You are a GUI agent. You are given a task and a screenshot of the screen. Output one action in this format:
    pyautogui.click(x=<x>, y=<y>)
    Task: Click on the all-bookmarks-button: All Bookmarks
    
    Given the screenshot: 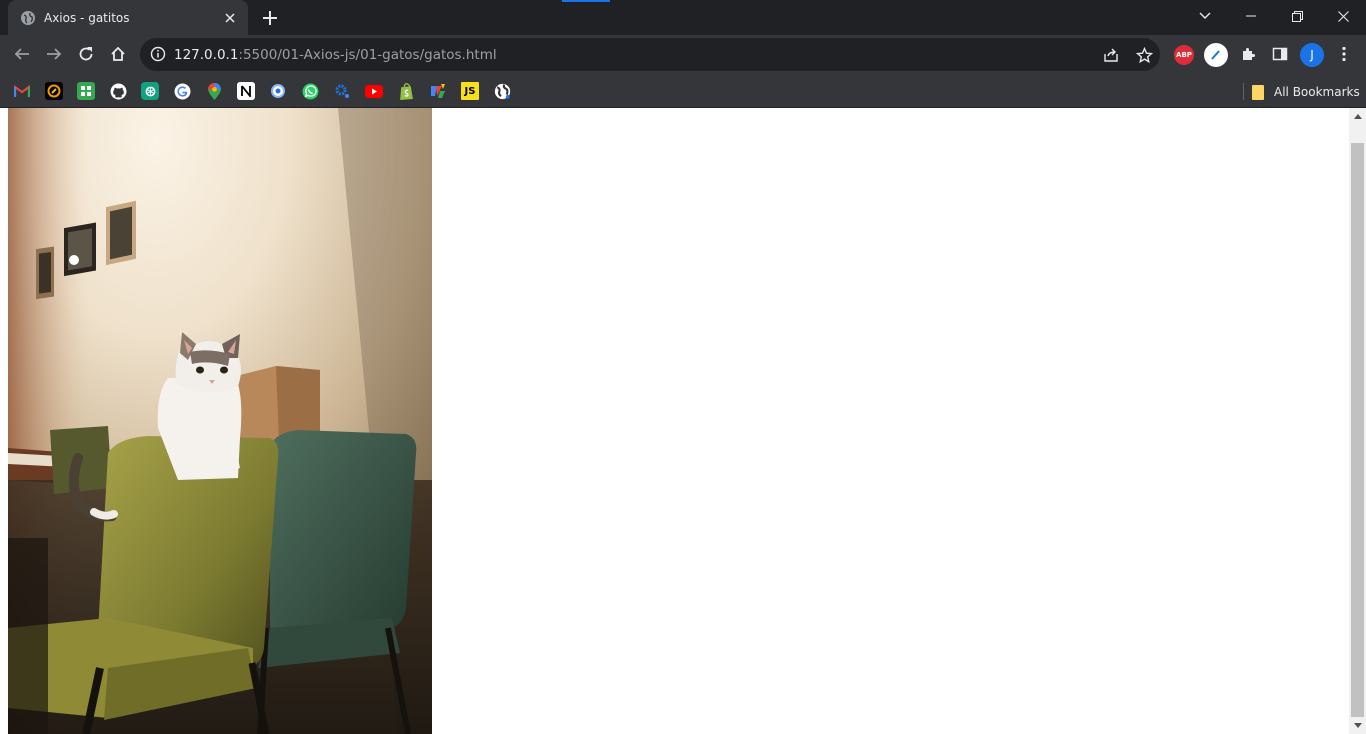 What is the action you would take?
    pyautogui.click(x=1306, y=92)
    